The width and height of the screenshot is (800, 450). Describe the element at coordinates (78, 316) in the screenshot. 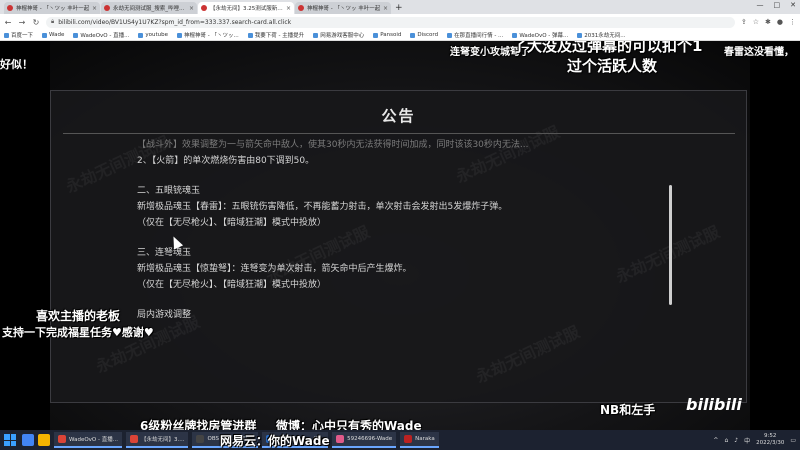

I see `overlay-caption: 喜欢主播的老板` at that location.